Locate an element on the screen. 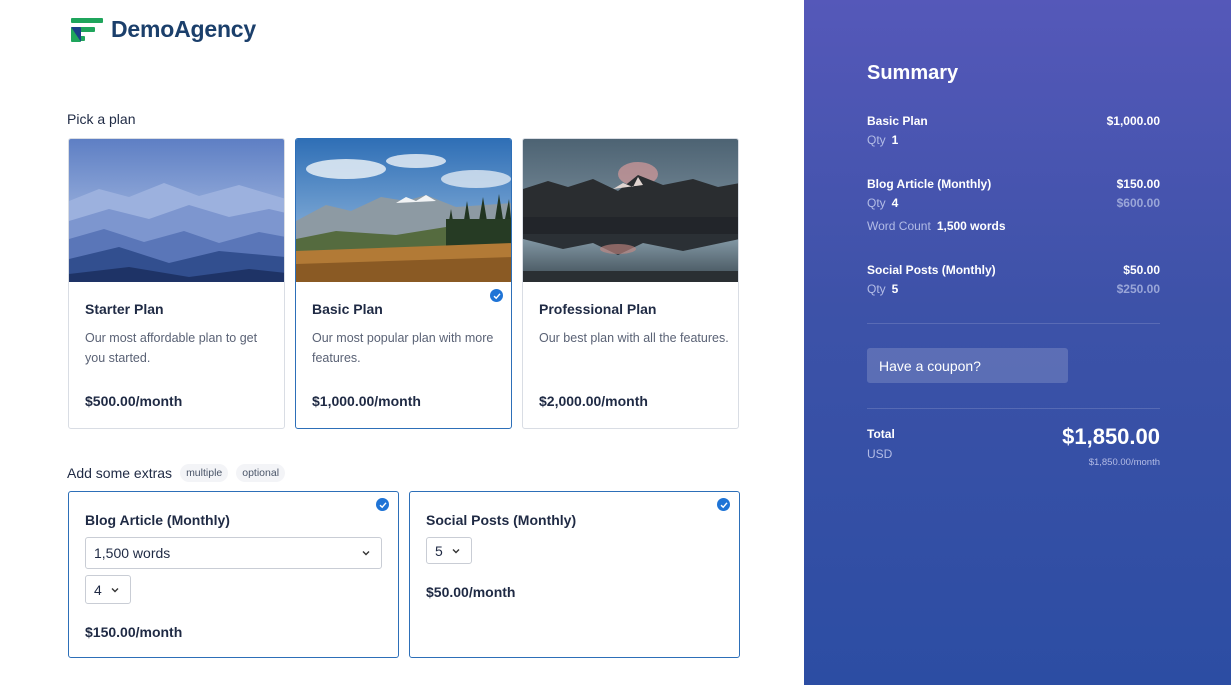 Image resolution: width=1231 pixels, height=685 pixels. summary-item-name: Basic Plan is located at coordinates (897, 121).